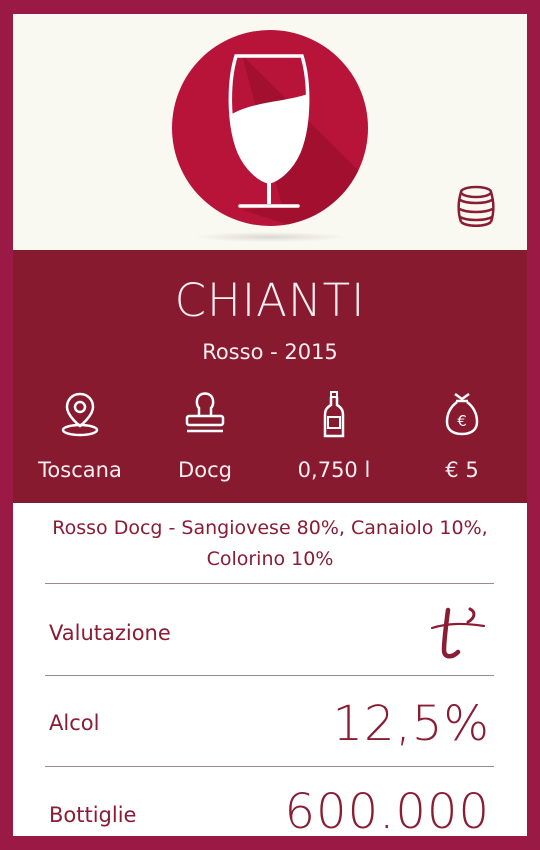 Image resolution: width=540 pixels, height=850 pixels. What do you see at coordinates (387, 810) in the screenshot?
I see `bottles-value: 600.000` at bounding box center [387, 810].